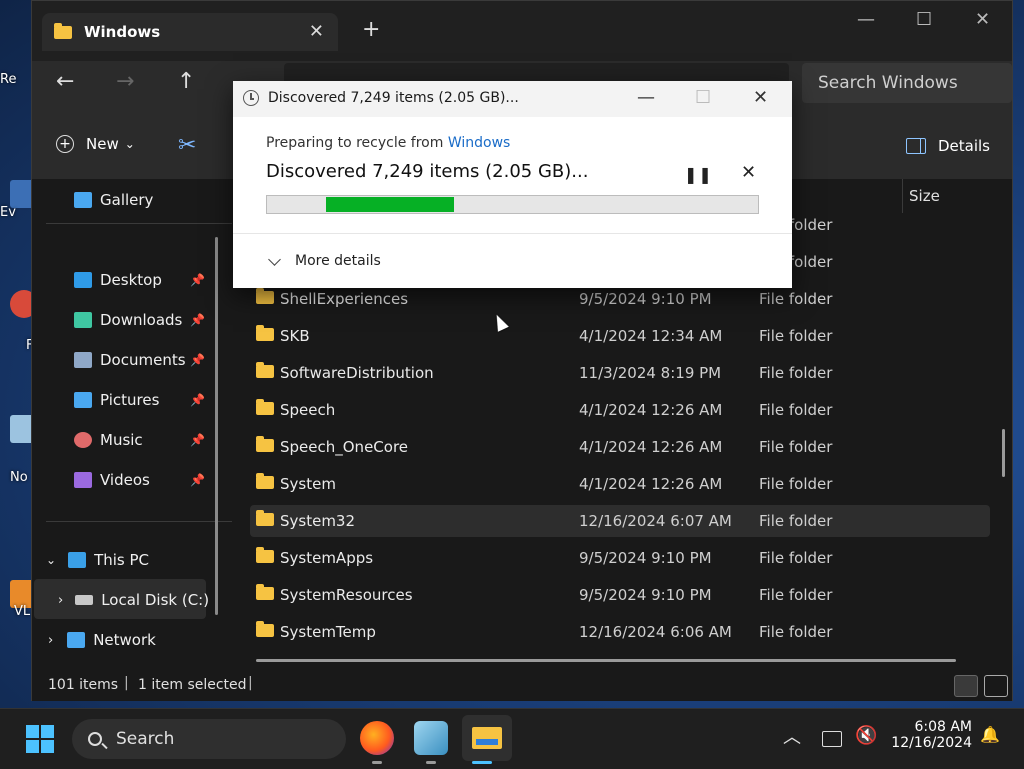  I want to click on chevron-down-icon, so click(274, 259).